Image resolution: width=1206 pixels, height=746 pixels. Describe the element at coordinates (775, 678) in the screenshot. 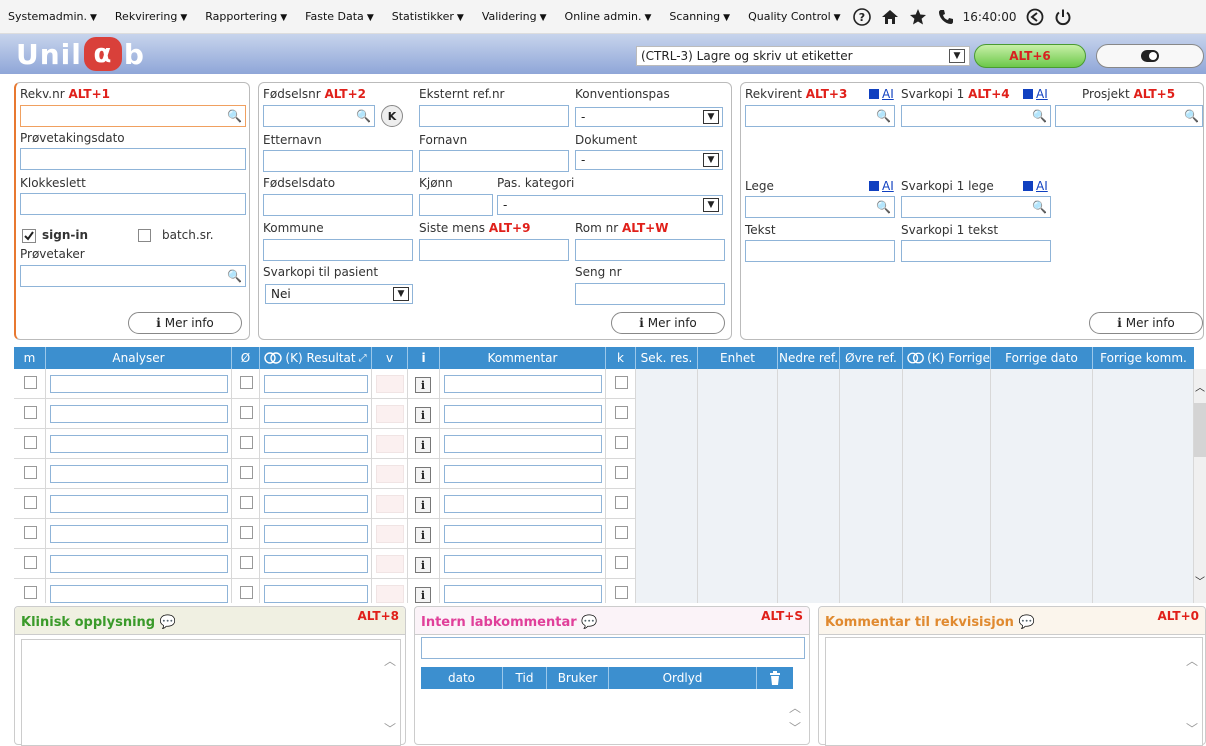

I see `trash-icon` at that location.